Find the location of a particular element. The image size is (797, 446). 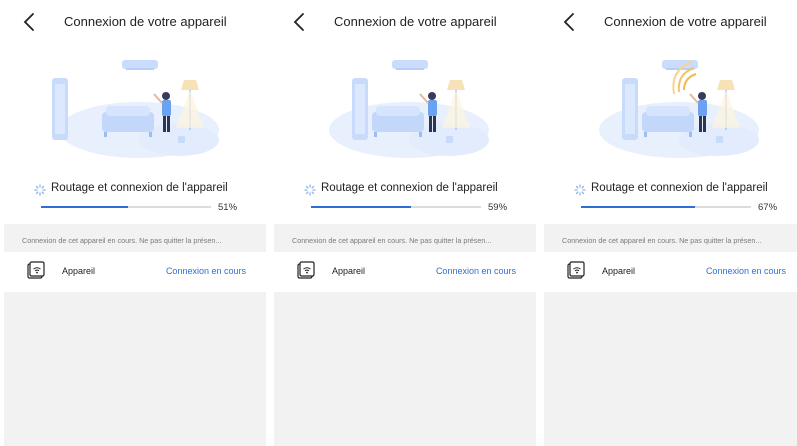

progress-percent: 67% is located at coordinates (768, 207).